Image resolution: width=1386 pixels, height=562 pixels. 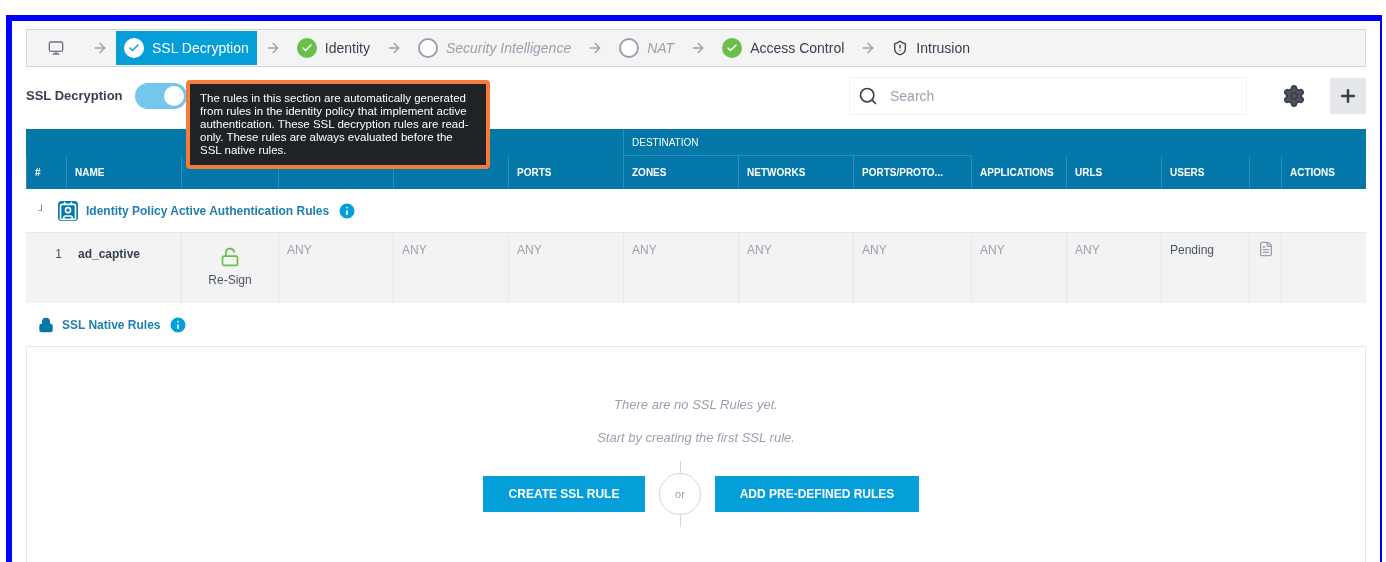 I want to click on lock-icon, so click(x=46, y=324).